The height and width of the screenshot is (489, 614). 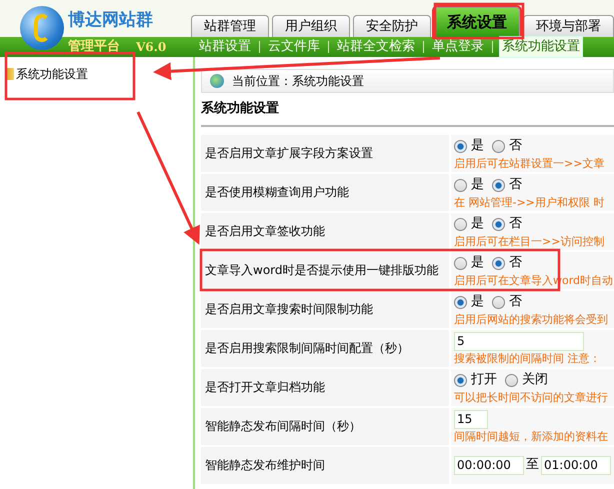 What do you see at coordinates (531, 397) in the screenshot?
I see `hint-text: 可以把长时间不访问的文章进行` at bounding box center [531, 397].